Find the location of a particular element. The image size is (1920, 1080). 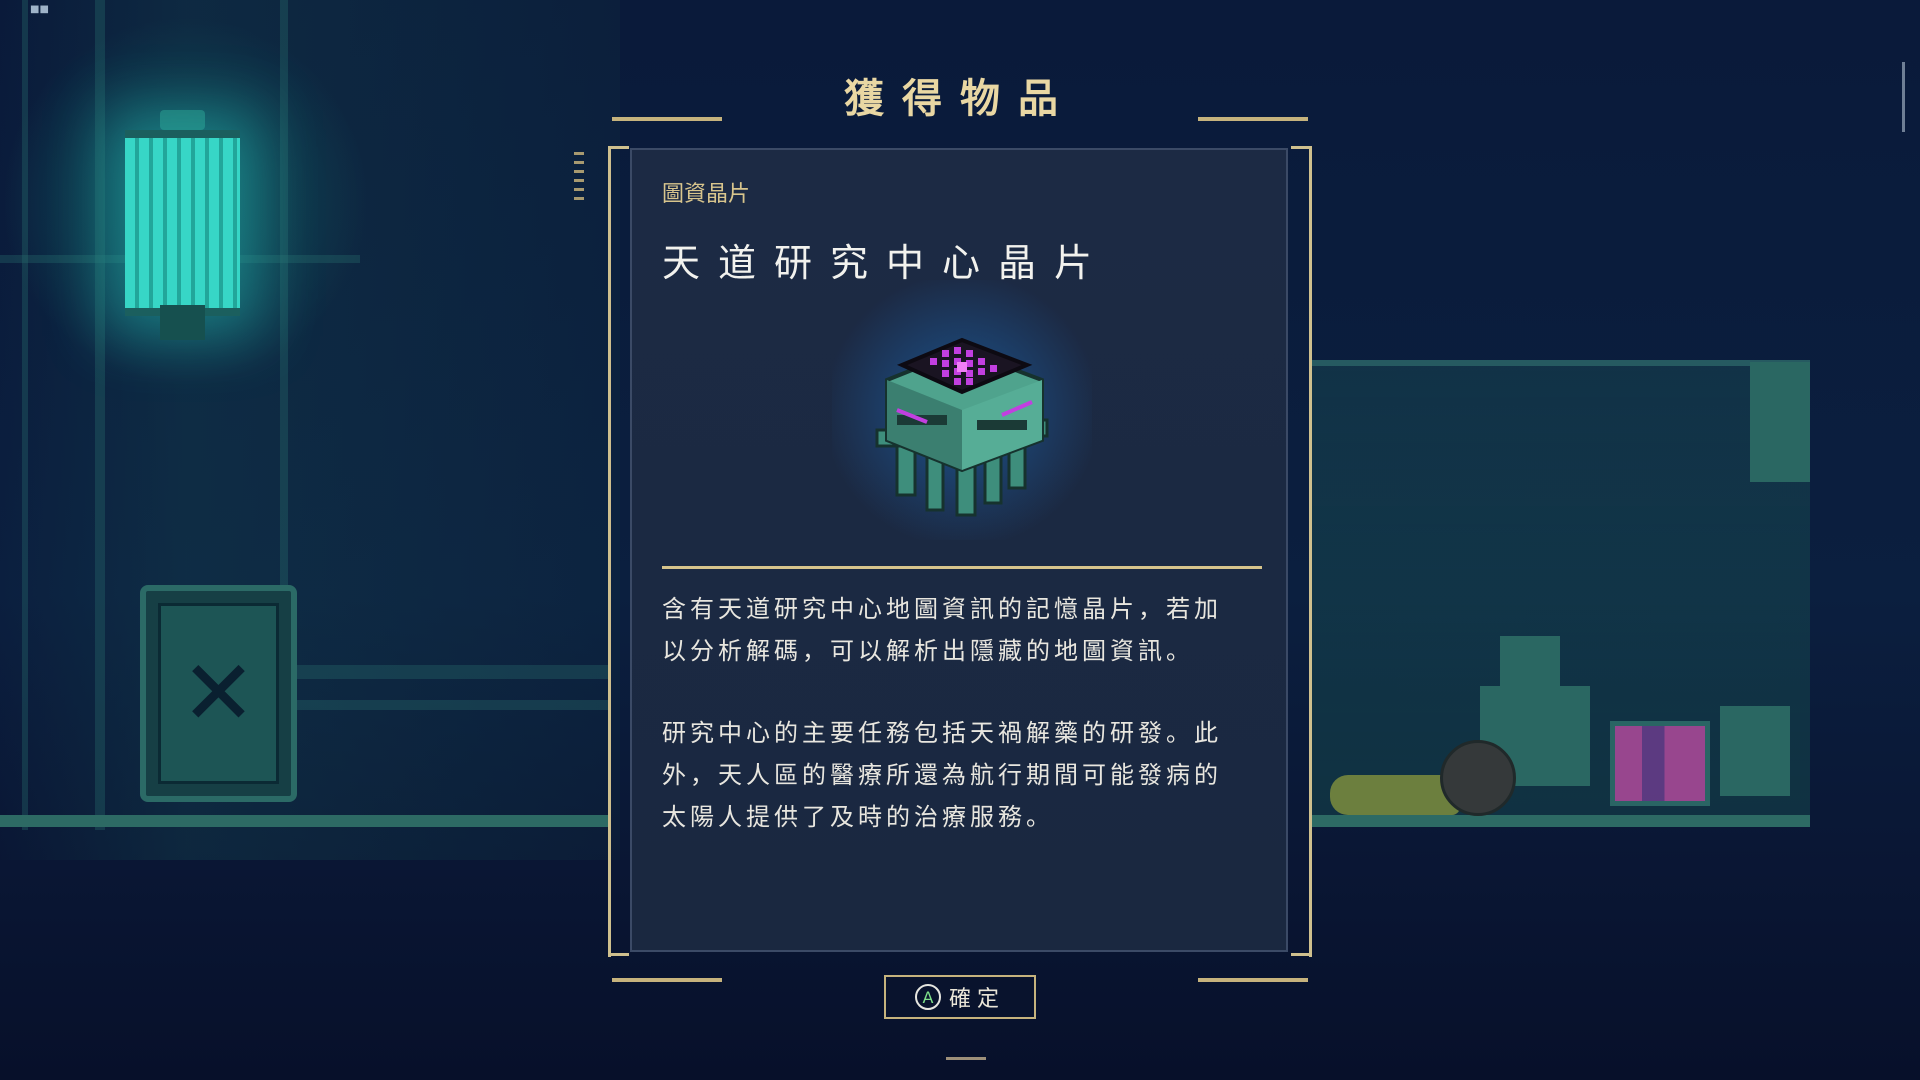

dna-wall-panel: ✕ is located at coordinates (218, 693).